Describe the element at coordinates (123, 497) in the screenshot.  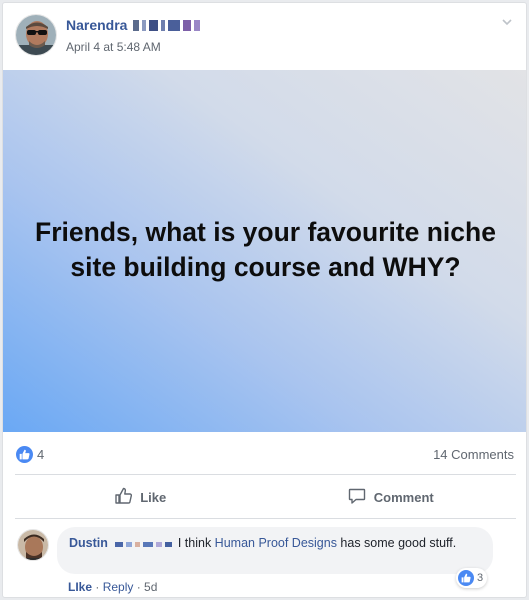
I see `thumbs-up-icon` at that location.